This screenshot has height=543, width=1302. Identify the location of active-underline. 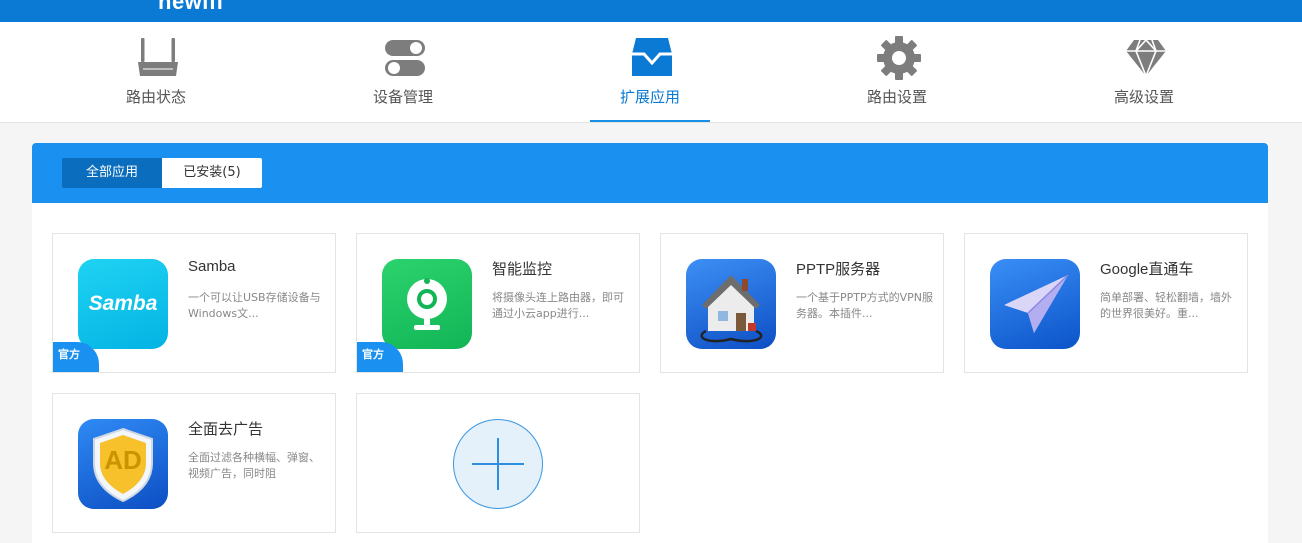
(650, 121).